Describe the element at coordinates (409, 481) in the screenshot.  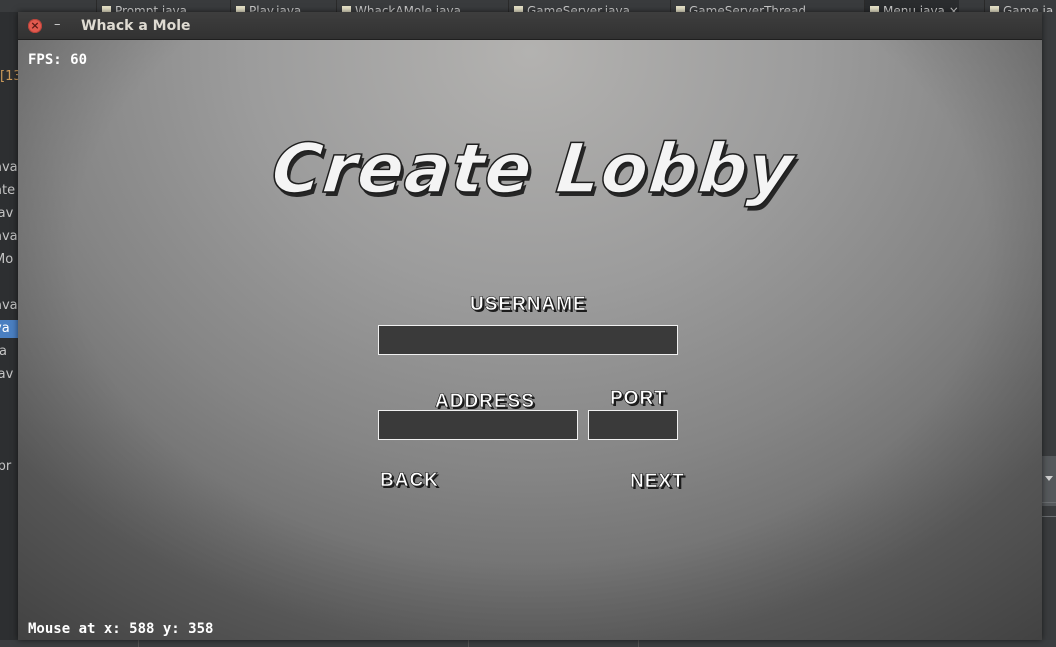
I see `back-button: BACK` at that location.